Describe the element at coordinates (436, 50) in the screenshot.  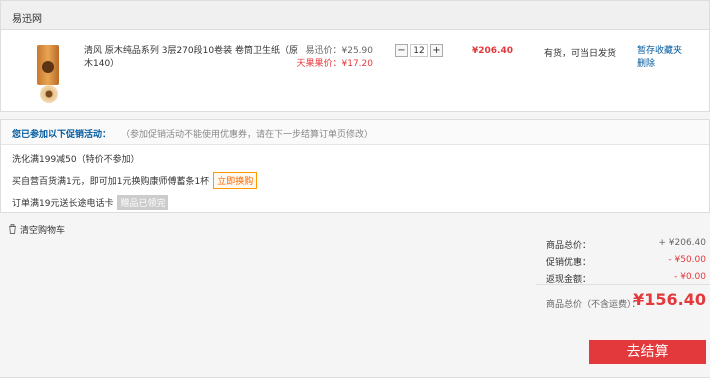
I see `quantity-increase-button: +` at that location.